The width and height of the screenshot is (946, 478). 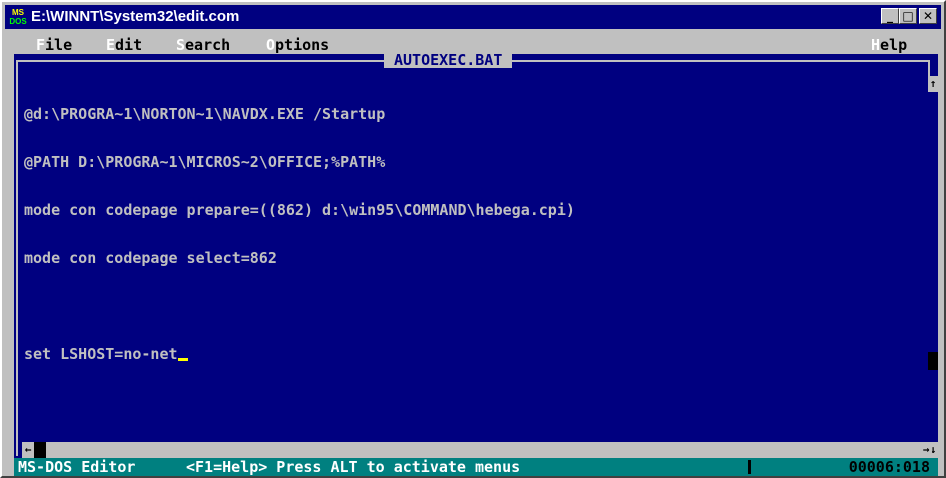 What do you see at coordinates (894, 45) in the screenshot?
I see `menu-help-label: elp` at bounding box center [894, 45].